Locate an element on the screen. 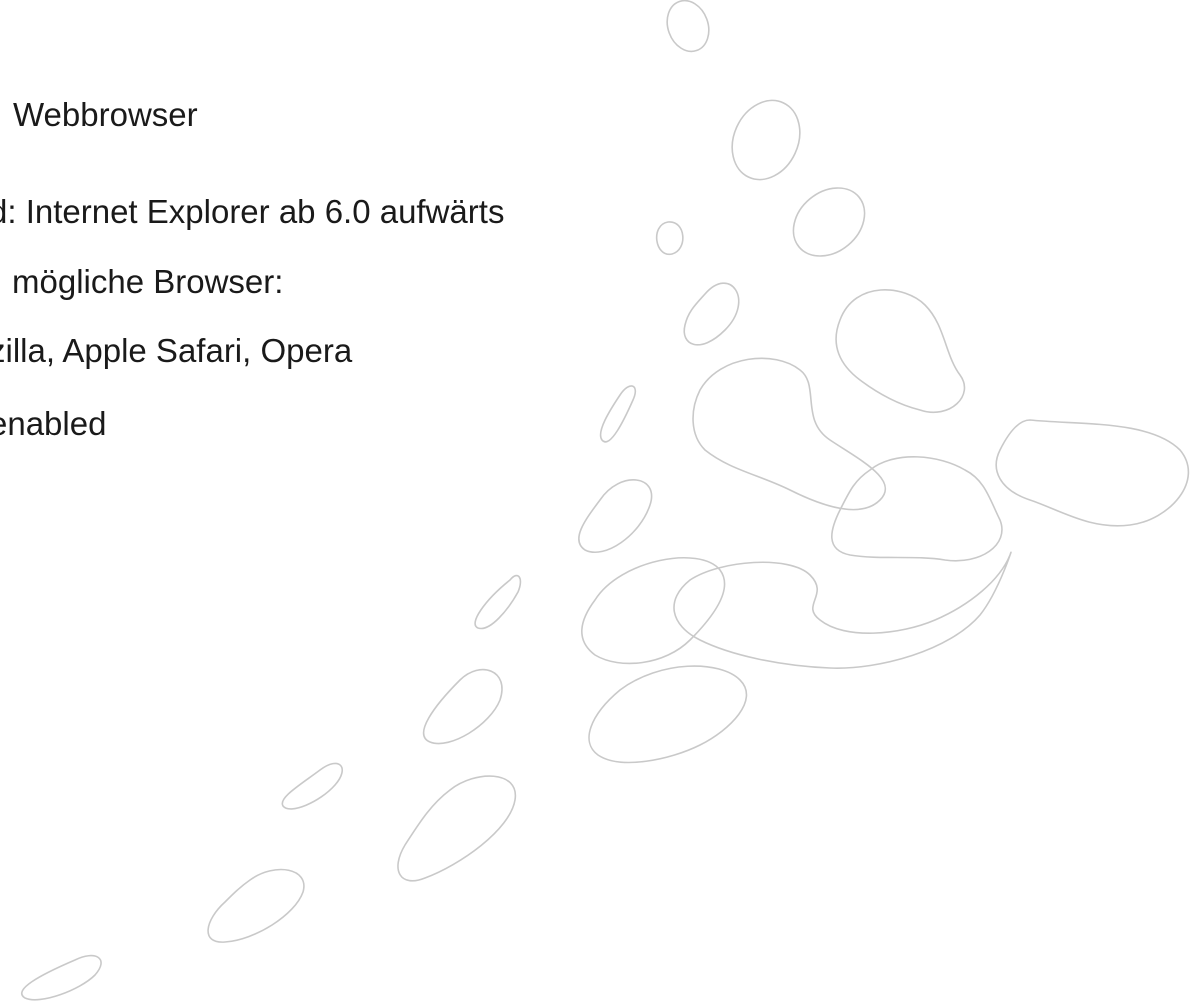  requirement-line-2: mögliche Browser: is located at coordinates (148, 281).